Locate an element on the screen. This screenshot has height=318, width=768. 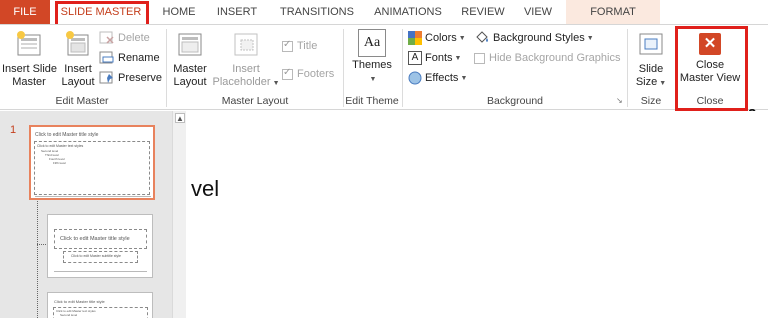
colors-label: Colors is located at coordinates (441, 38).